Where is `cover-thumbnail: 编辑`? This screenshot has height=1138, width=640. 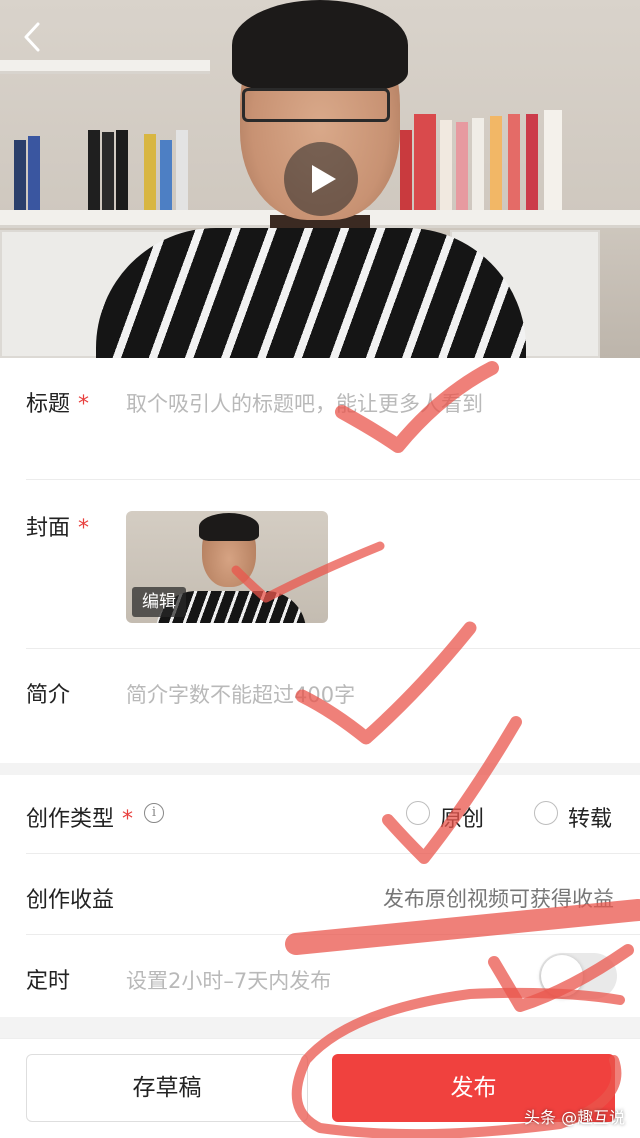
cover-thumbnail: 编辑 is located at coordinates (227, 567).